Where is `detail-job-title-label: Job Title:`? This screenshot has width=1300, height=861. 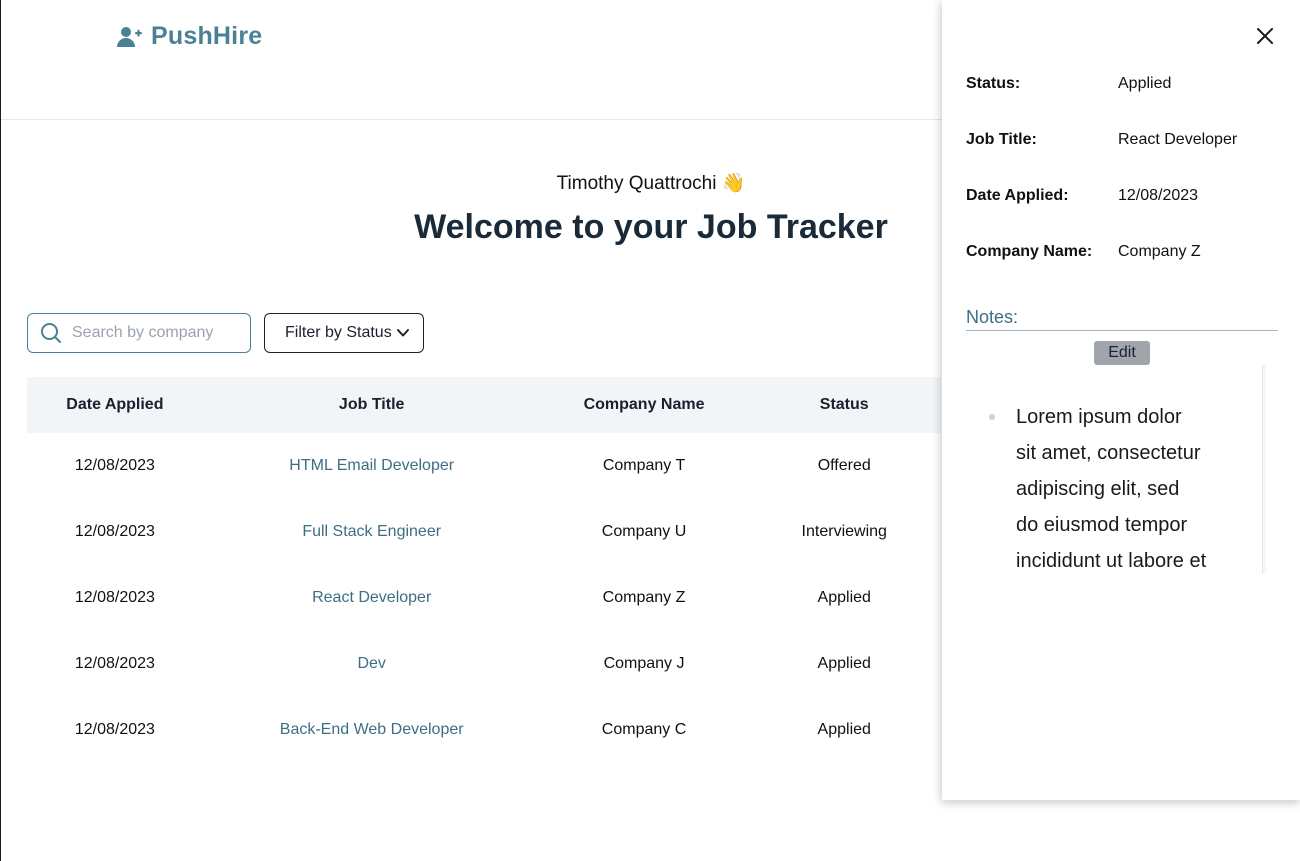
detail-job-title-label: Job Title: is located at coordinates (1001, 139).